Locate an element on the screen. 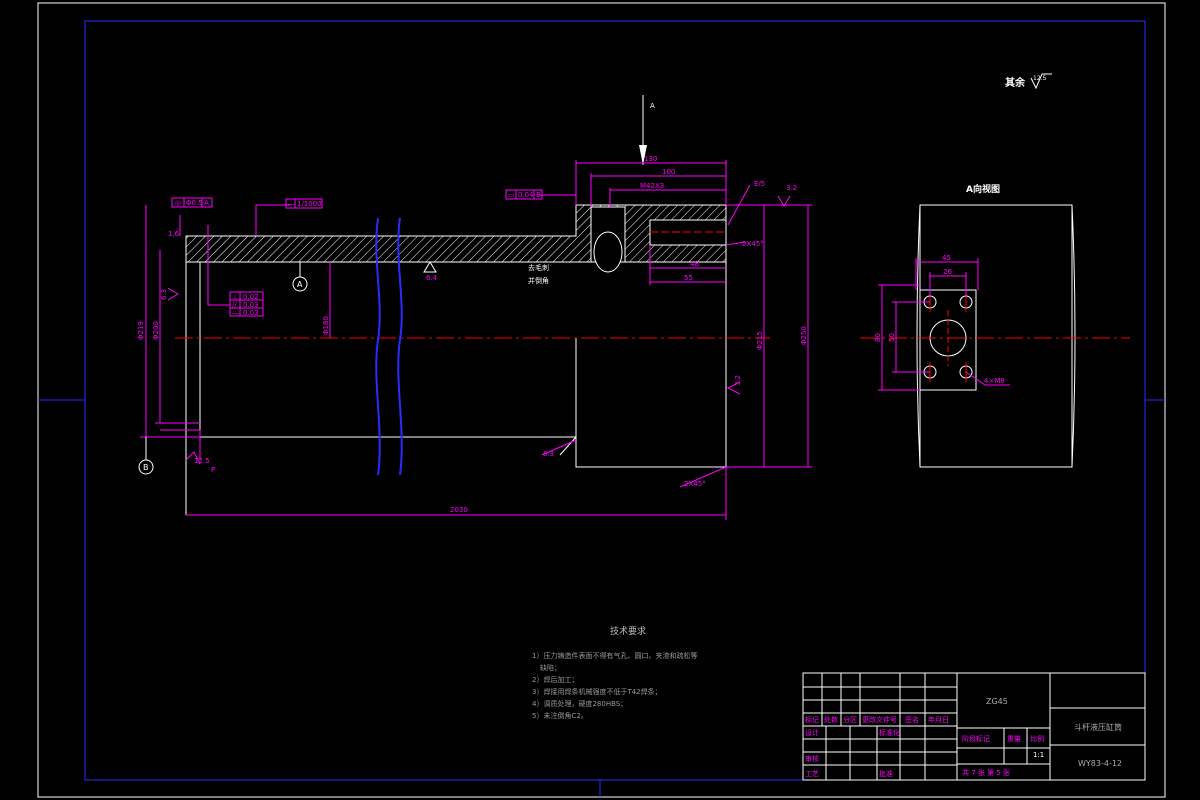 This screenshot has width=1200, height=800. roughness-r5: 6.3 is located at coordinates (548, 454).